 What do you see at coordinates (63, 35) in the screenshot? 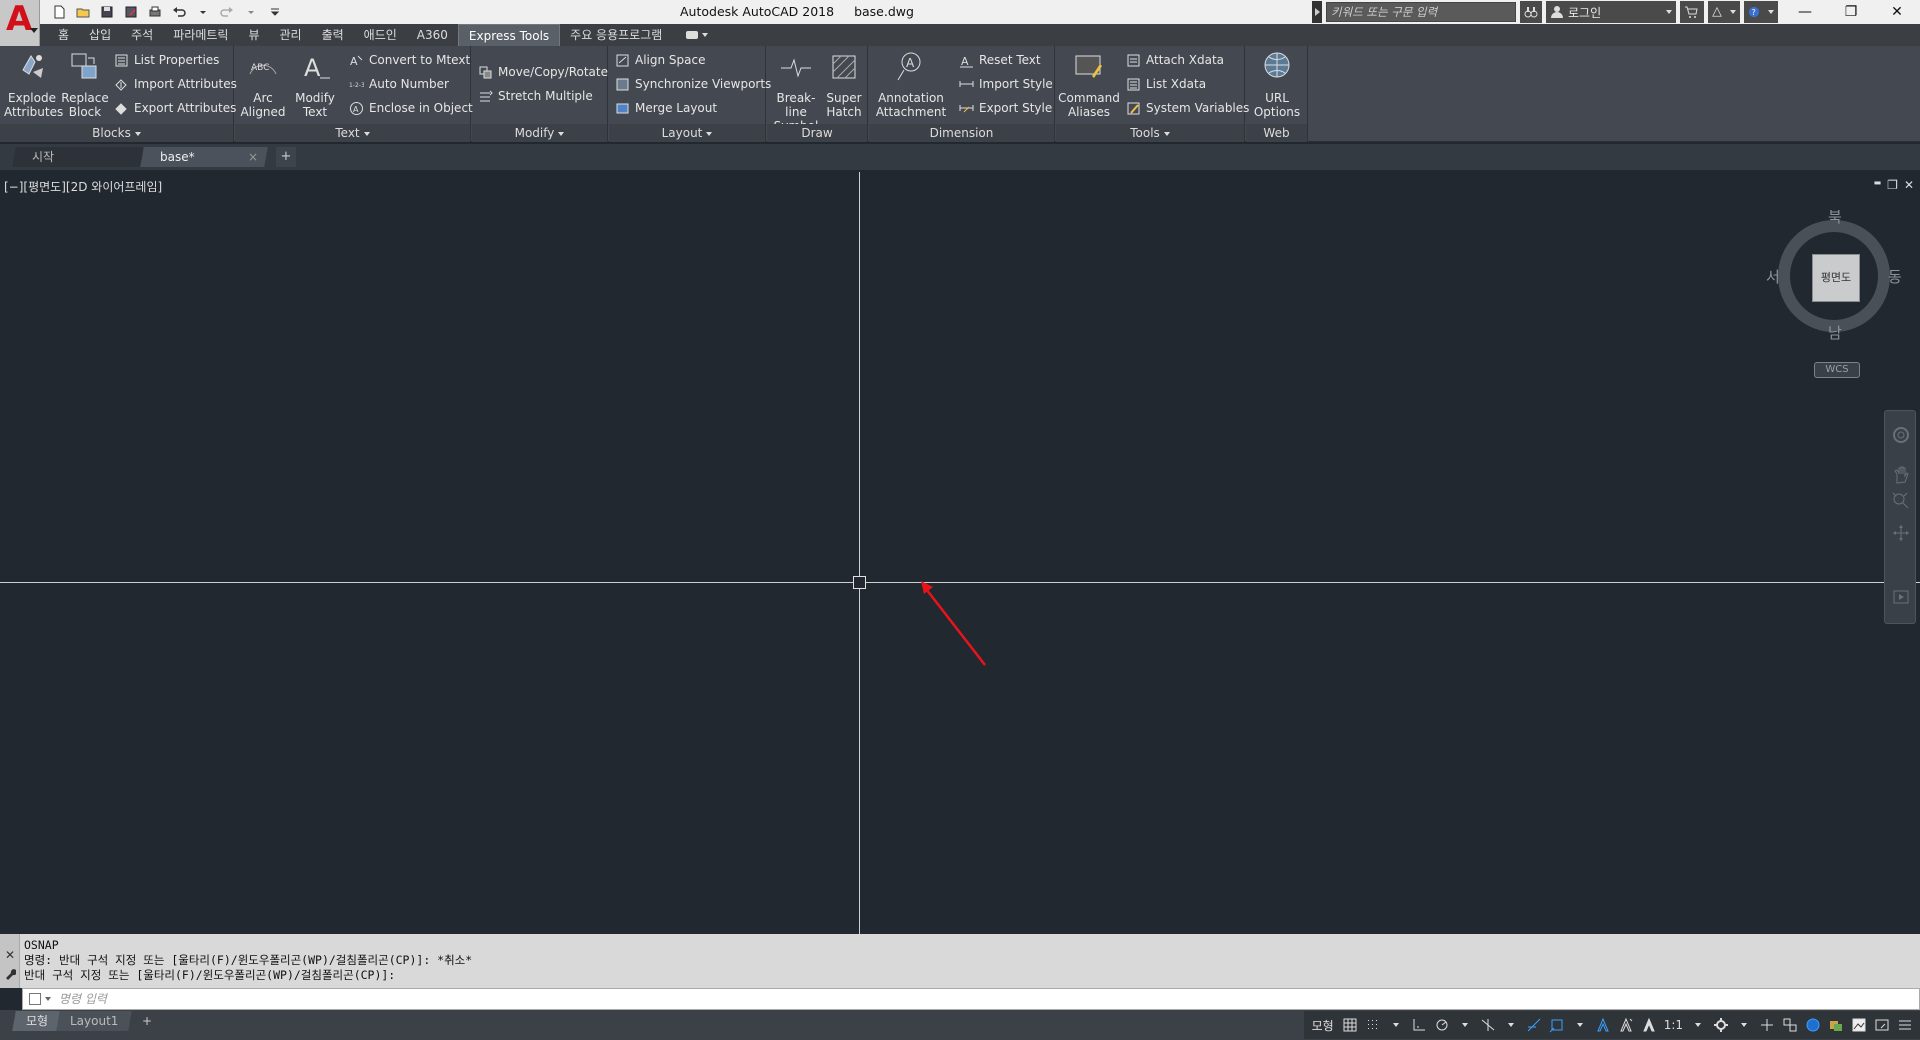
I see `tab-home: 홈` at bounding box center [63, 35].